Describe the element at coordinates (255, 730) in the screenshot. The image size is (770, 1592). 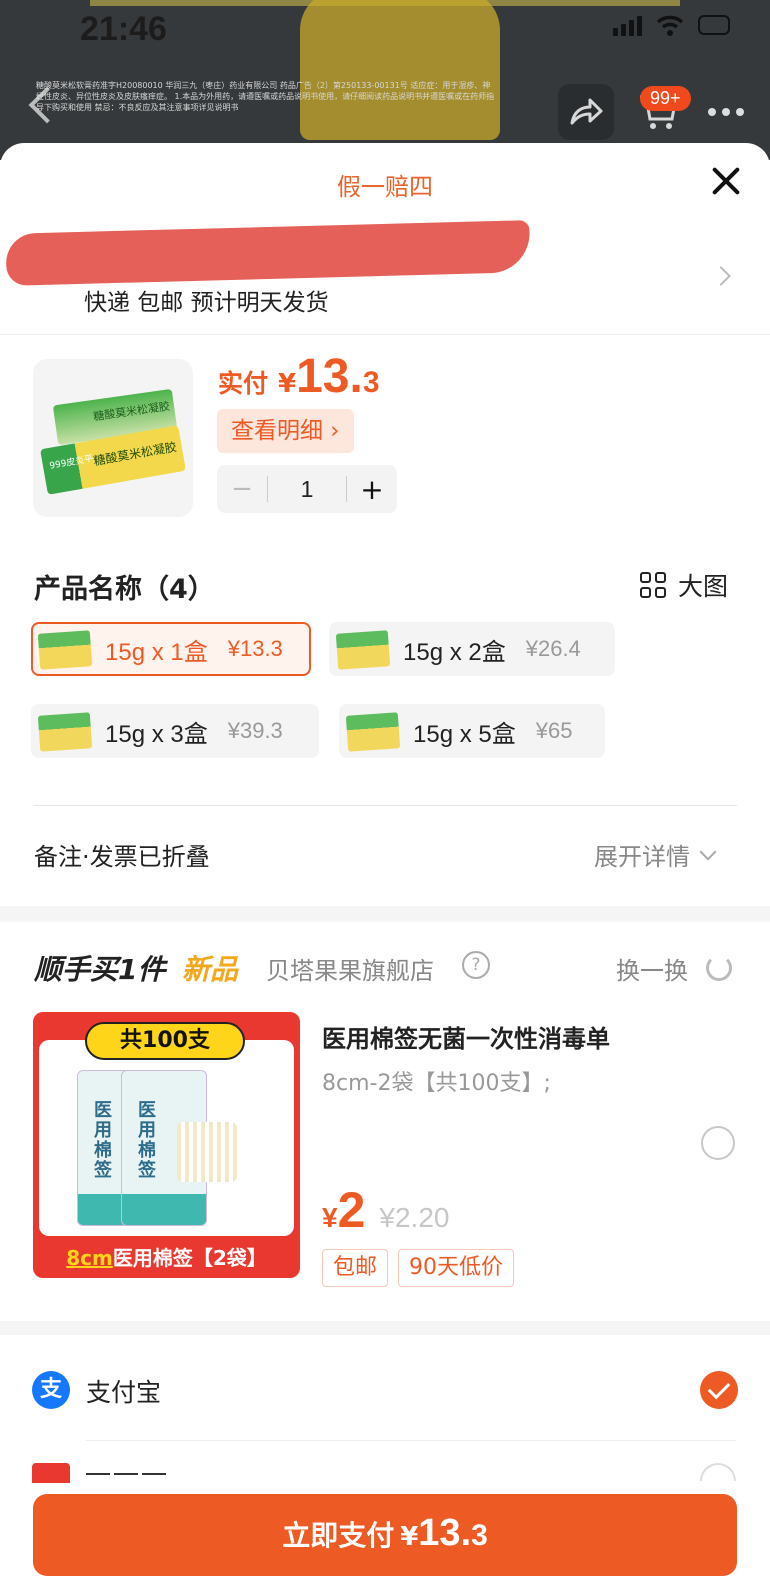
I see `spec-option-price: ¥39.3` at that location.